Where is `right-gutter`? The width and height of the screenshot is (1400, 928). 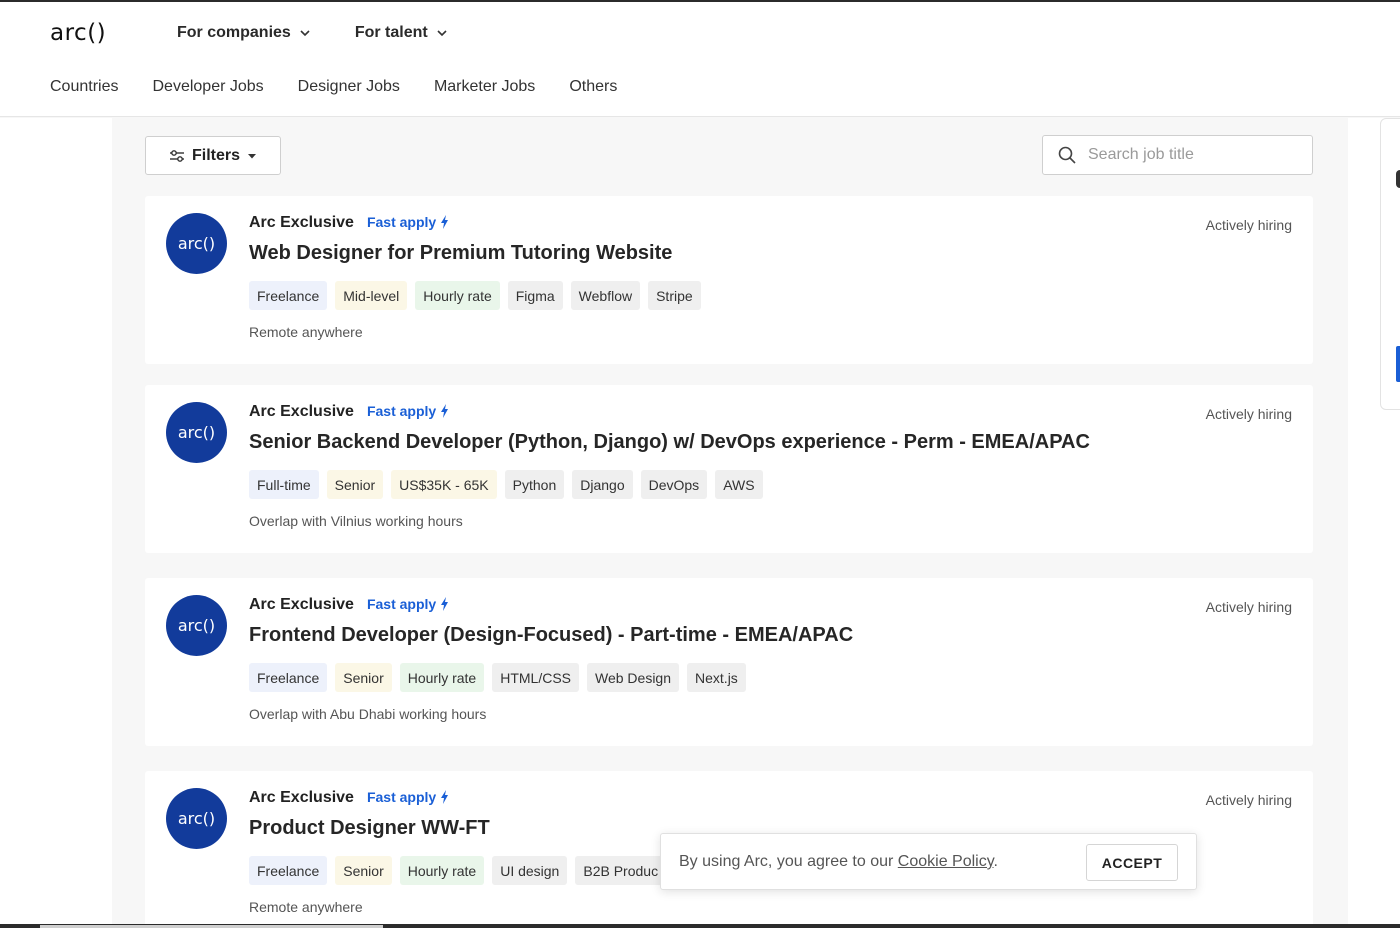
right-gutter is located at coordinates (1374, 523).